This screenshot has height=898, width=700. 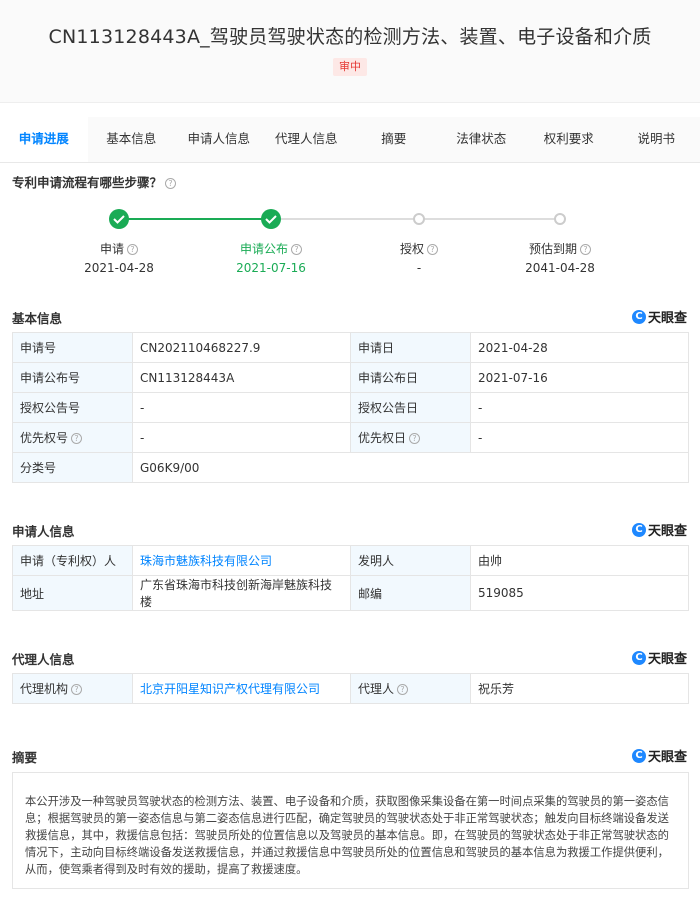 I want to click on step-publish: 申请公布? 2021-07-16, so click(x=271, y=246).